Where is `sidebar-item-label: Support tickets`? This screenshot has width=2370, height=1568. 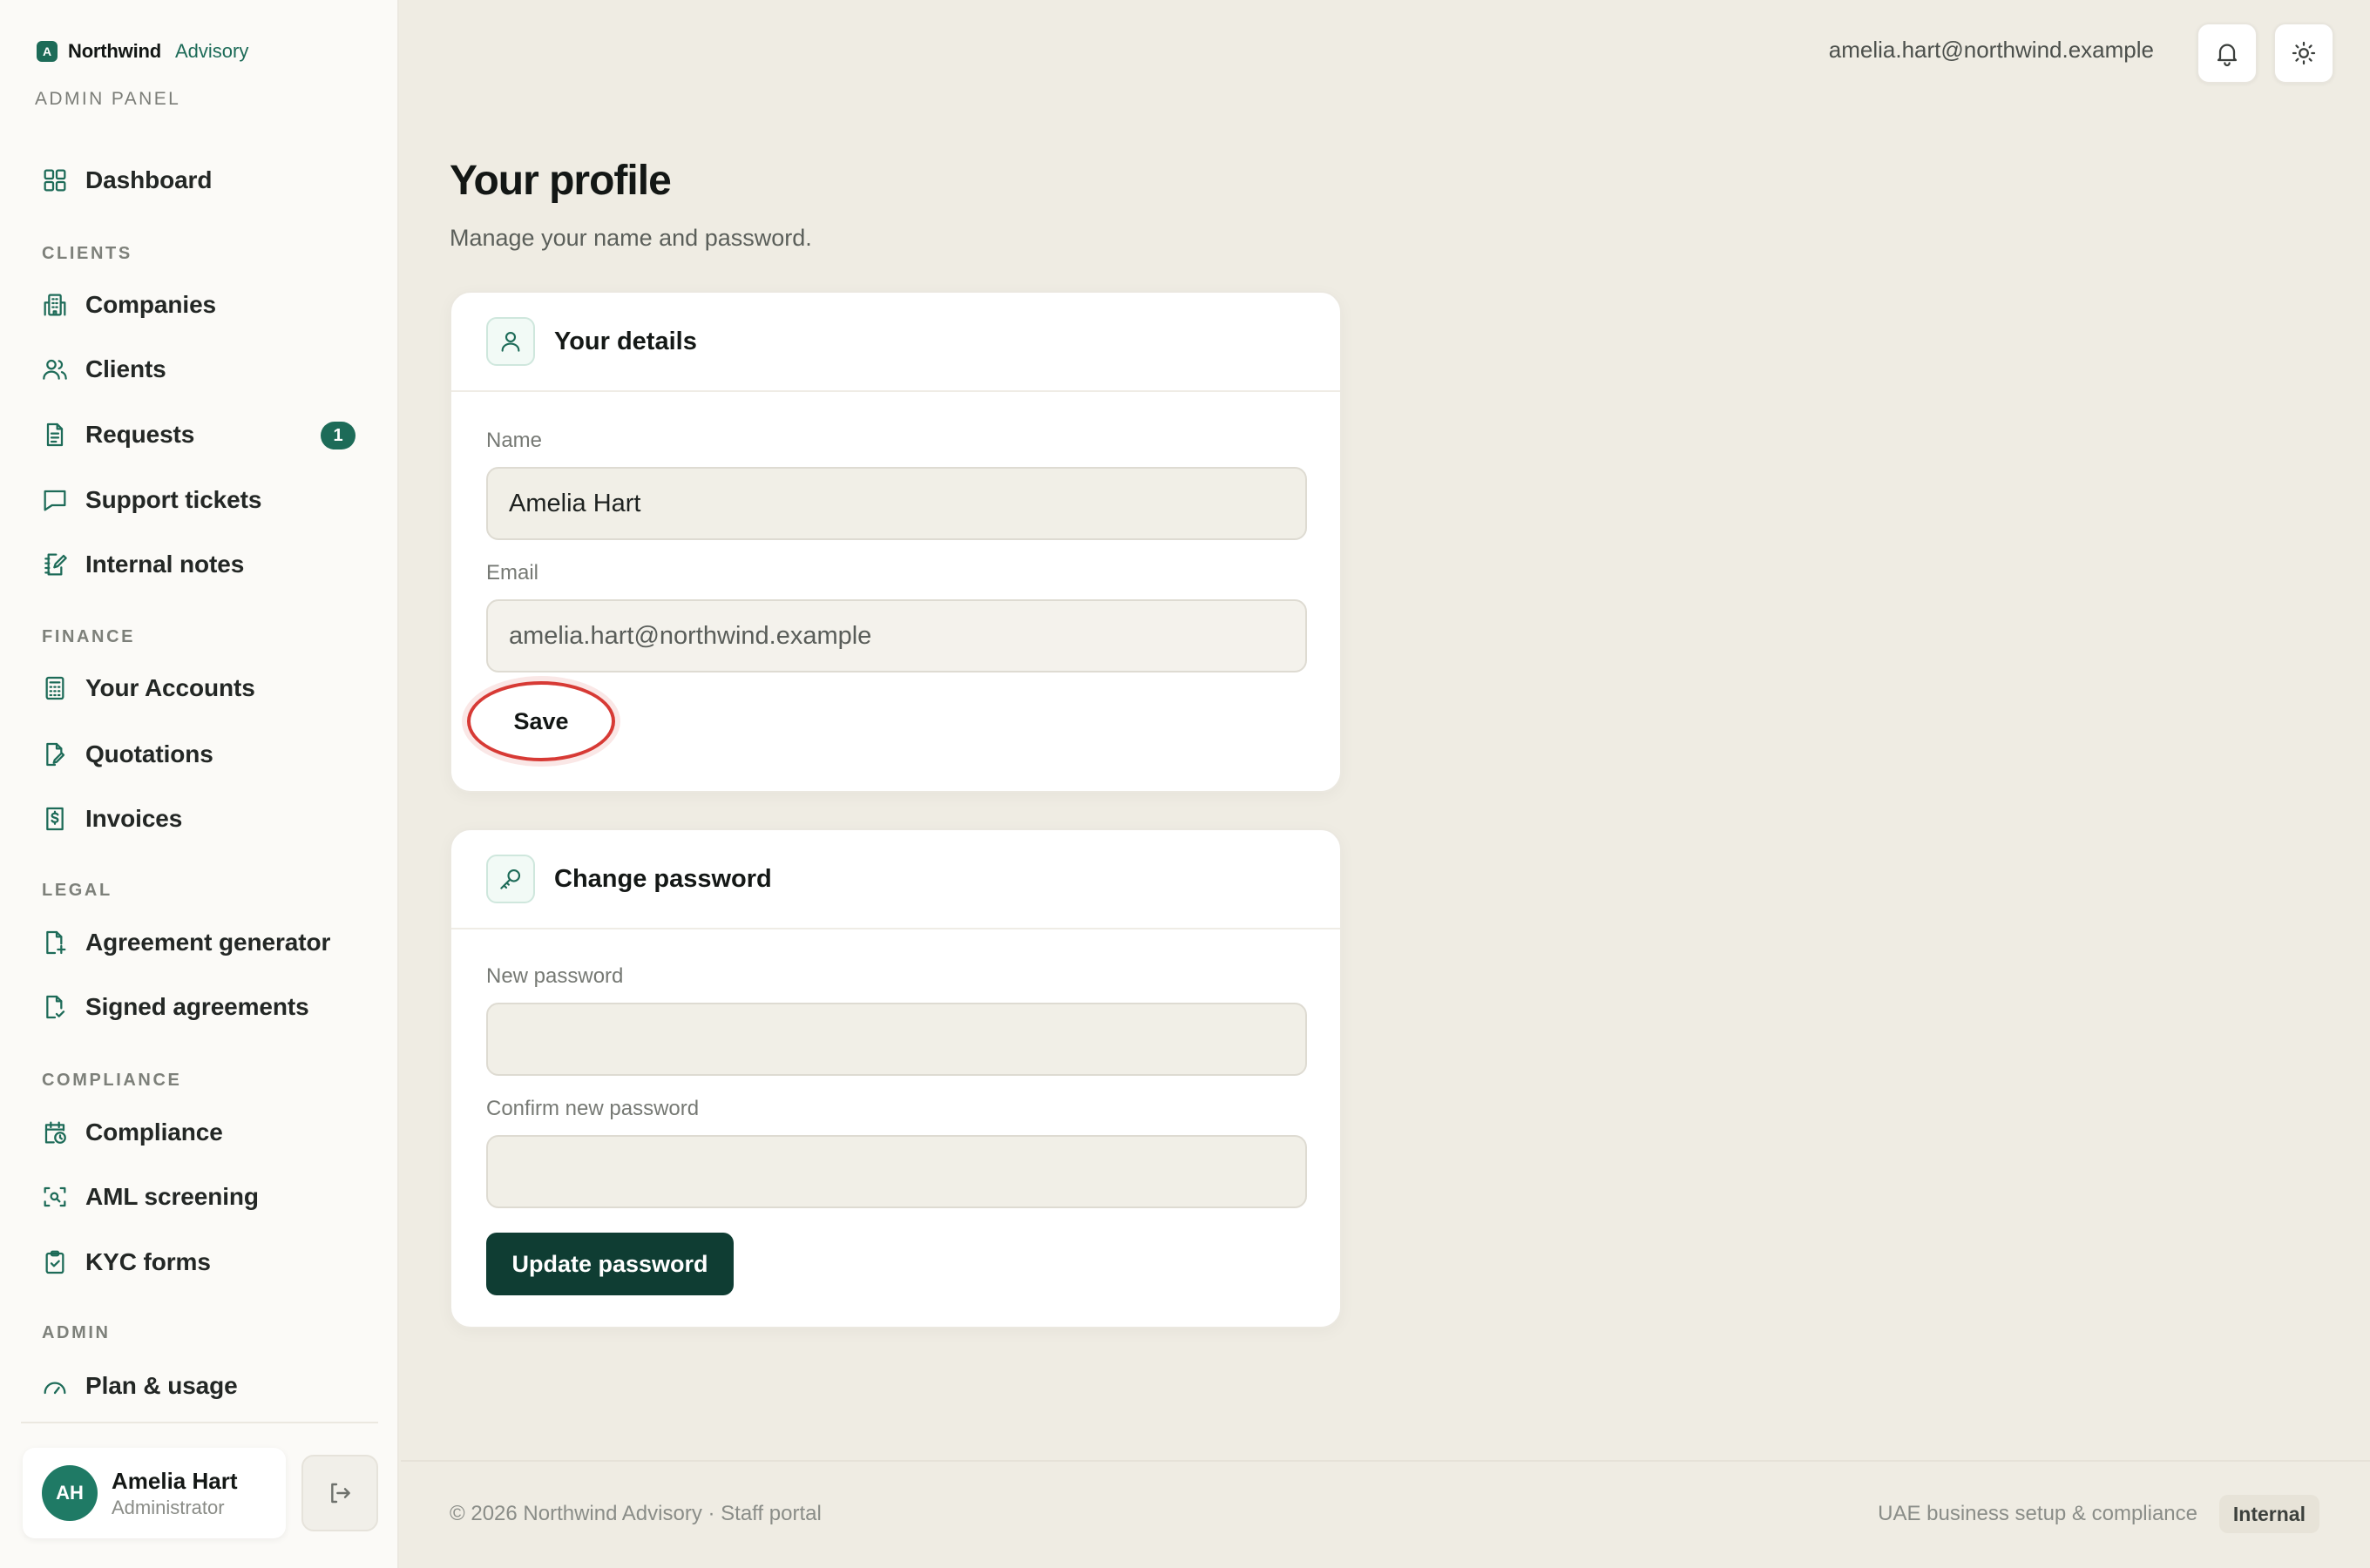
sidebar-item-label: Support tickets is located at coordinates (173, 500).